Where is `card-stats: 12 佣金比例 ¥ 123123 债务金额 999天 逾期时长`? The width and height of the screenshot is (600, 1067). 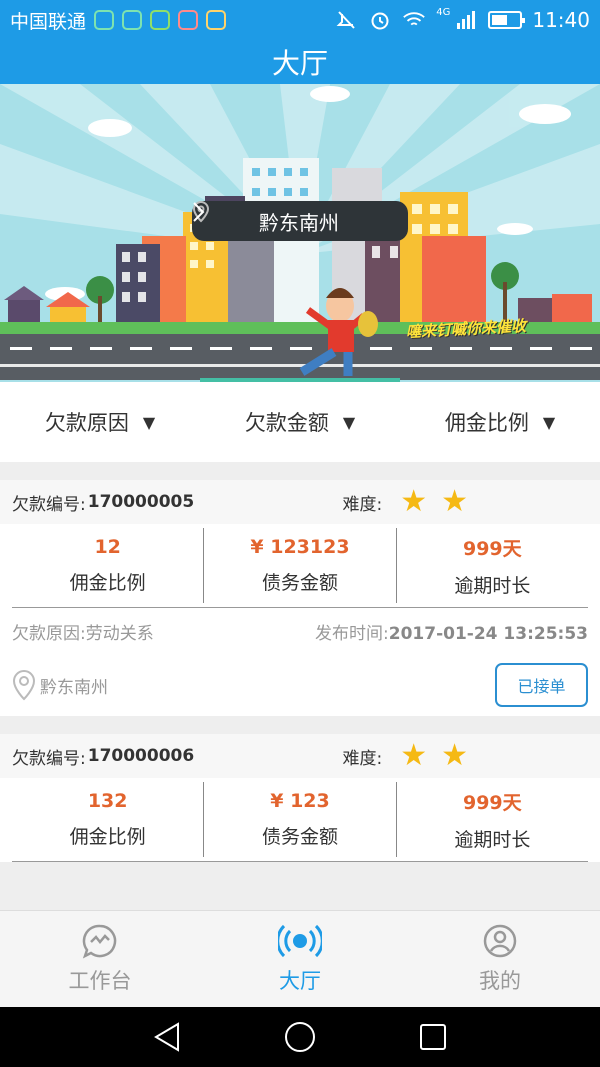
card-stats: 12 佣金比例 ¥ 123123 债务金额 999天 逾期时长 is located at coordinates (300, 566).